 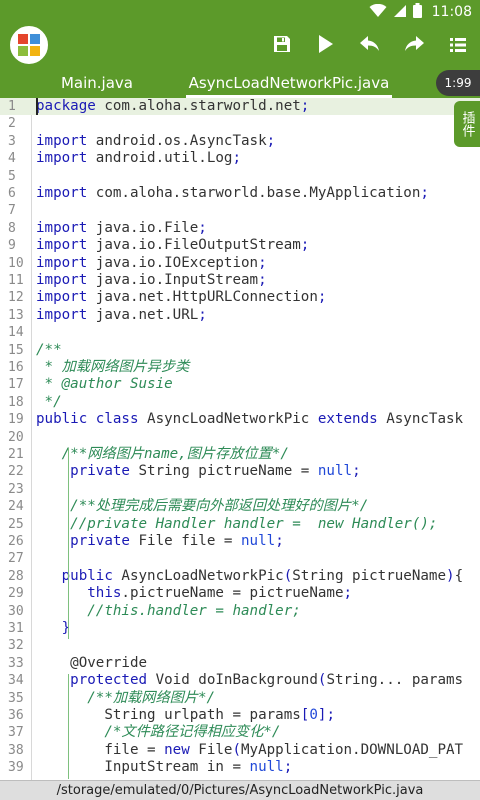 What do you see at coordinates (37, 106) in the screenshot?
I see `text-cursor` at bounding box center [37, 106].